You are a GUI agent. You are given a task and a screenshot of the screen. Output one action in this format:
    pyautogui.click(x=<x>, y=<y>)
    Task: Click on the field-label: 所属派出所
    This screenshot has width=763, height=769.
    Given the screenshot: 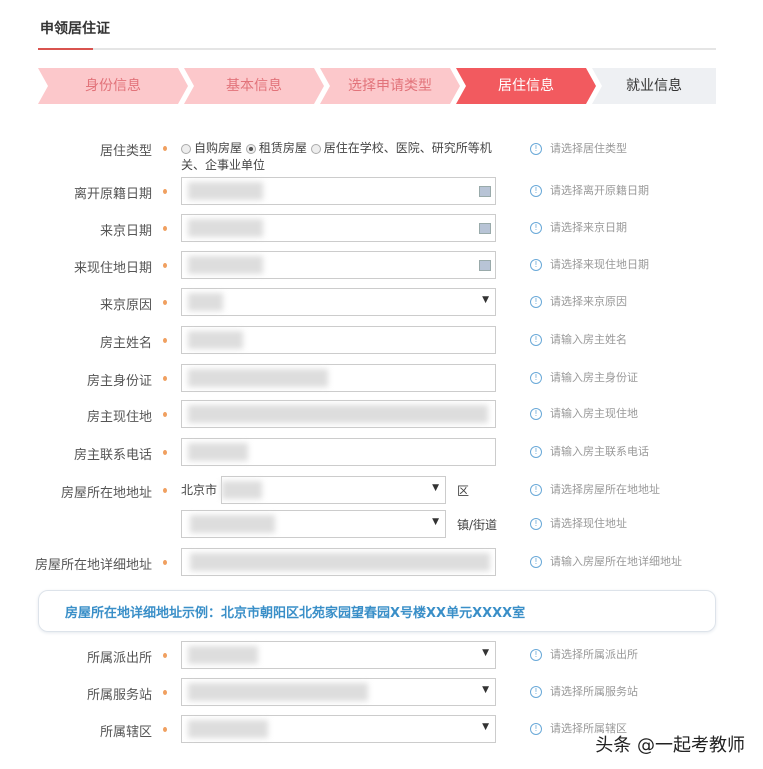 What is the action you would take?
    pyautogui.click(x=119, y=658)
    